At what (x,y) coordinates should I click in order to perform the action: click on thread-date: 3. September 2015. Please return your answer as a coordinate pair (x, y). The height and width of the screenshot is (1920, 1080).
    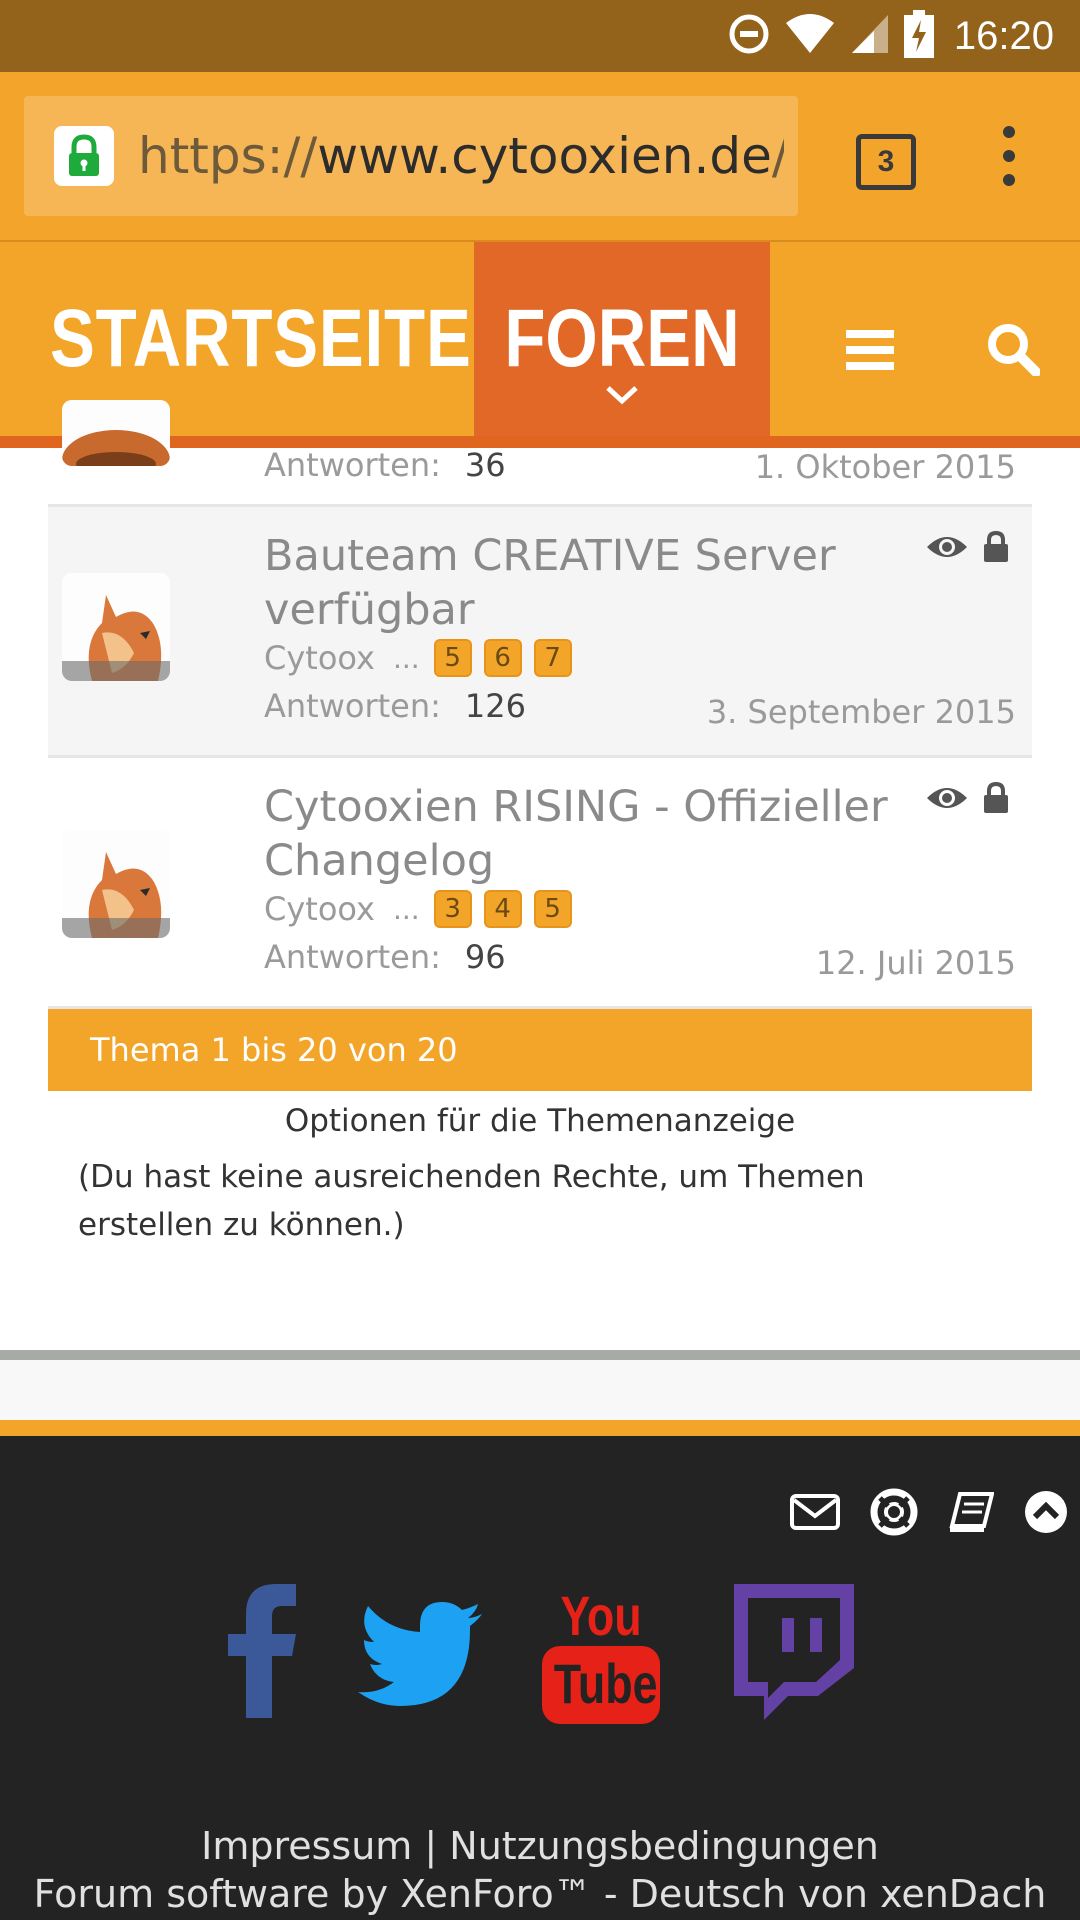
    Looking at the image, I should click on (861, 712).